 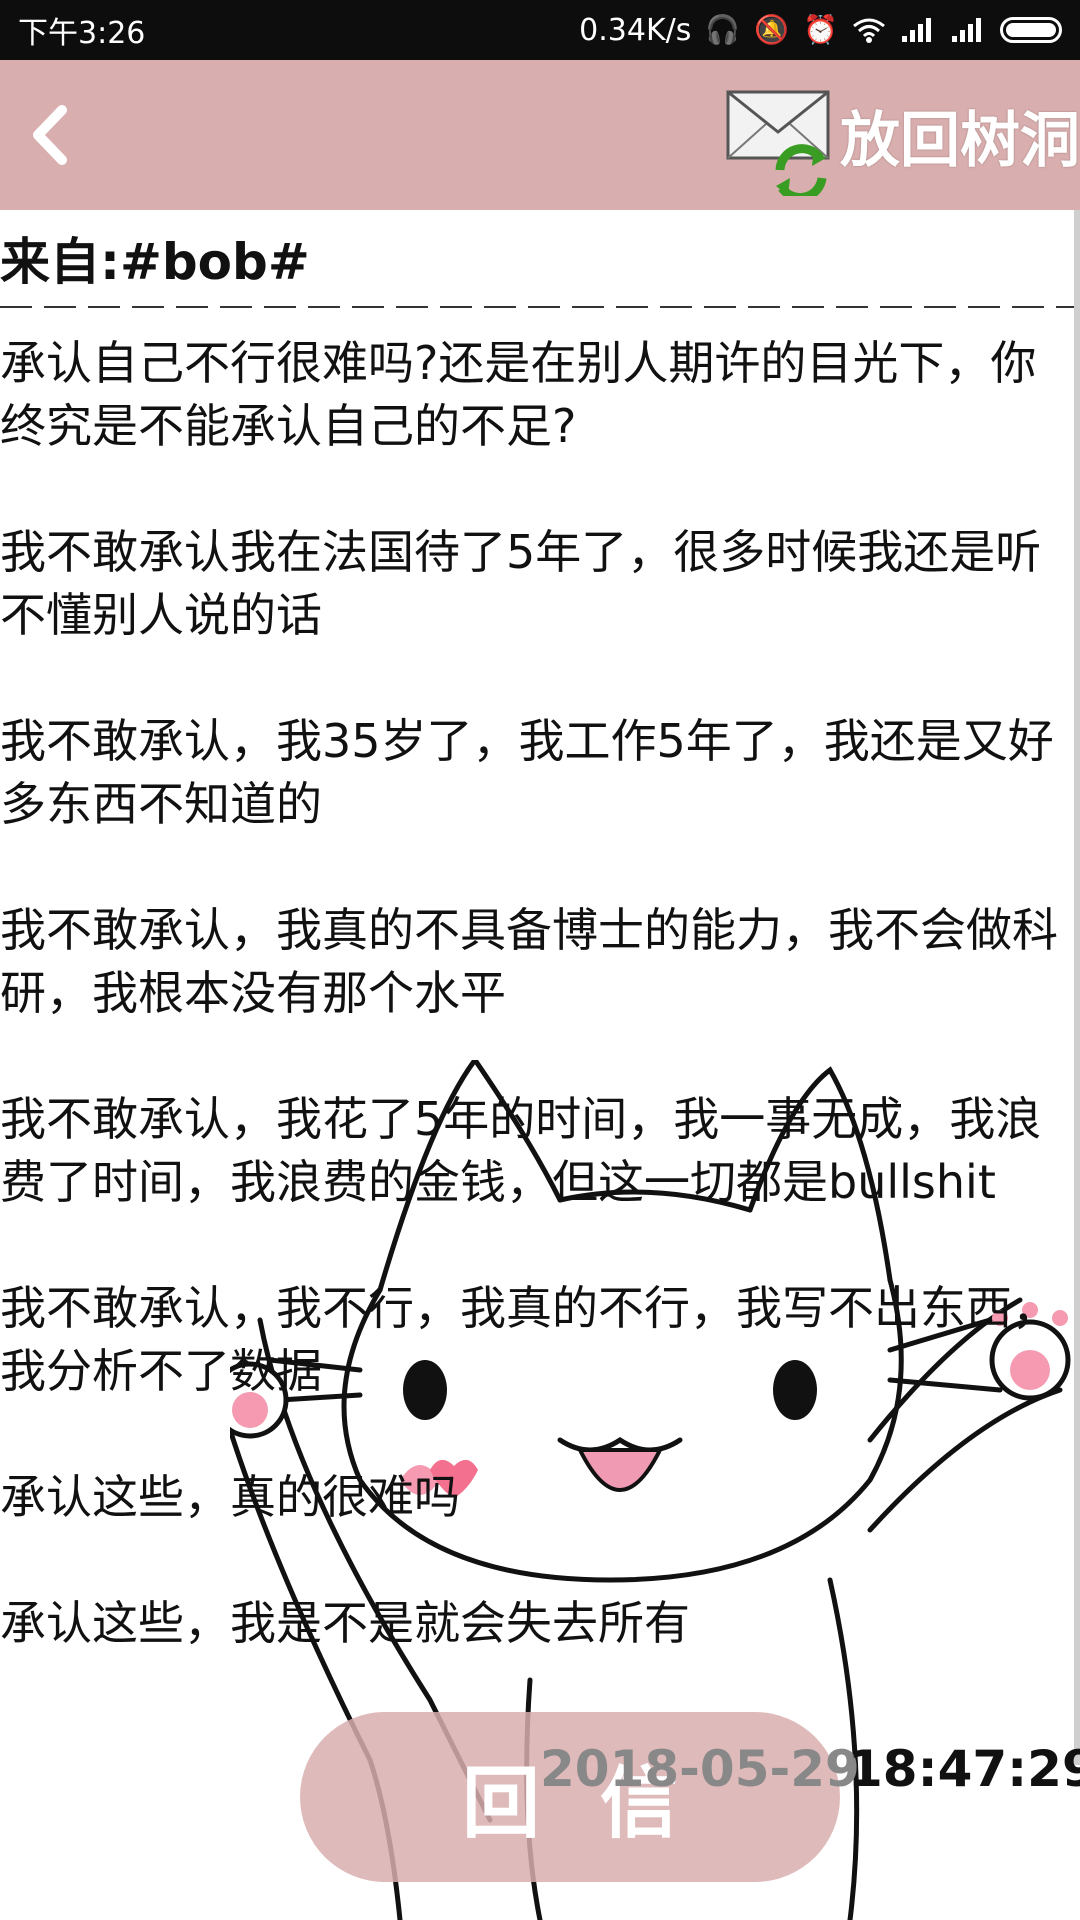 What do you see at coordinates (869, 30) in the screenshot?
I see `wifi-icon` at bounding box center [869, 30].